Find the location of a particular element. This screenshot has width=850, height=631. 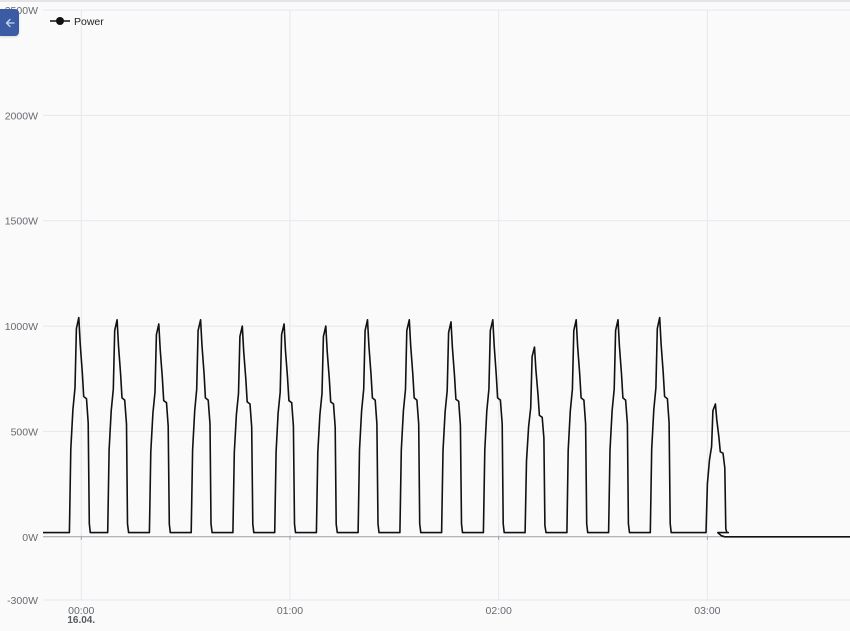

legend-label: Power is located at coordinates (89, 22).